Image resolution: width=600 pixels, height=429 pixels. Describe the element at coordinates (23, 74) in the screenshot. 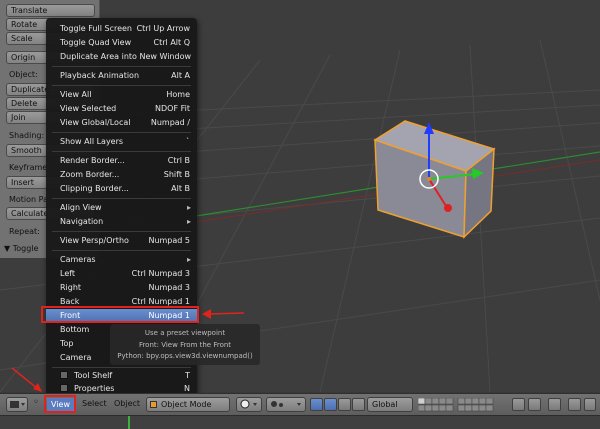

I see `object-section-label: Object:` at that location.